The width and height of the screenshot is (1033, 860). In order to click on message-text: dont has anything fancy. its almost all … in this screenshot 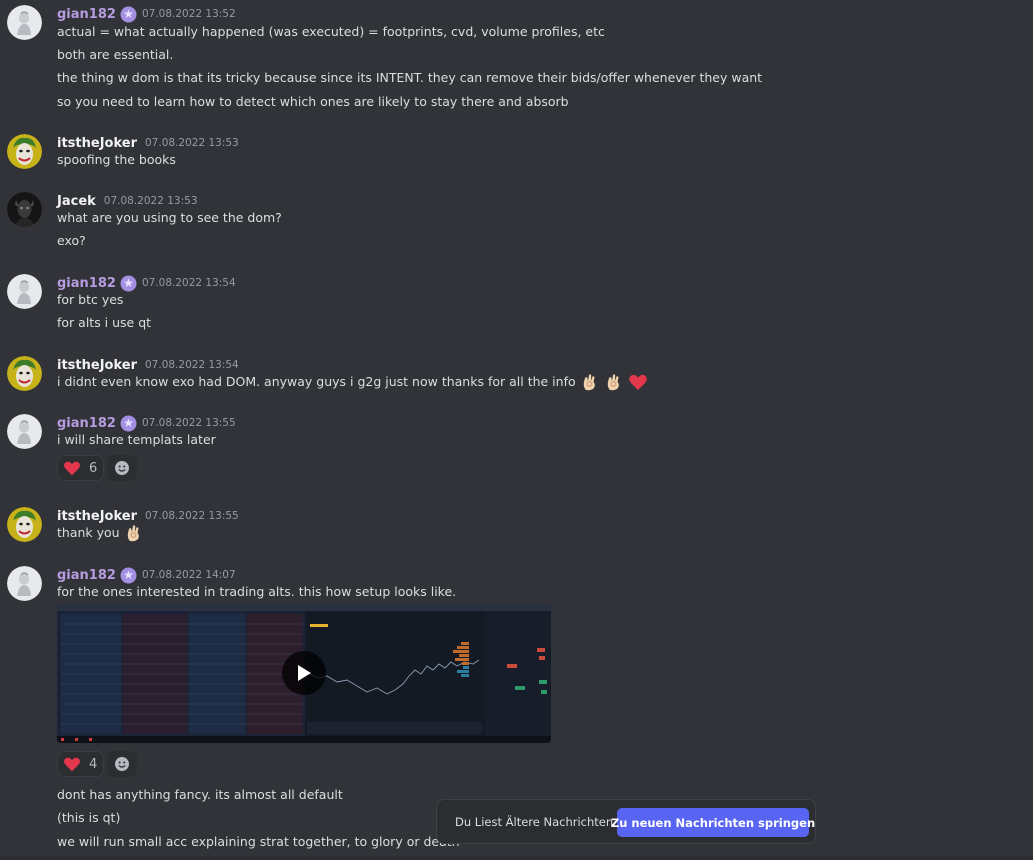, I will do `click(200, 794)`.